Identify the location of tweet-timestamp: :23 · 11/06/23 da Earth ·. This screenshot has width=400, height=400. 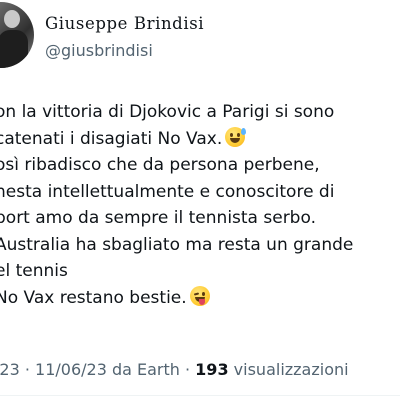
(95, 369).